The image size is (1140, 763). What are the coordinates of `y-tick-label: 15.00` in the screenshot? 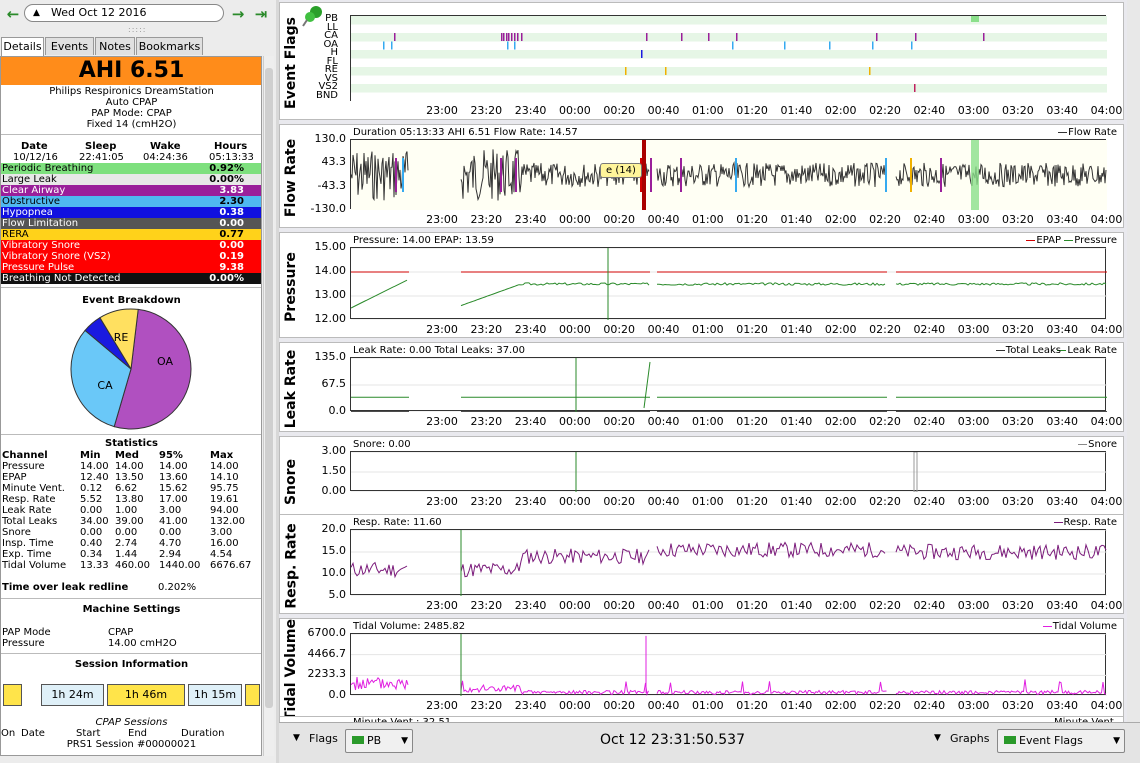 It's located at (330, 246).